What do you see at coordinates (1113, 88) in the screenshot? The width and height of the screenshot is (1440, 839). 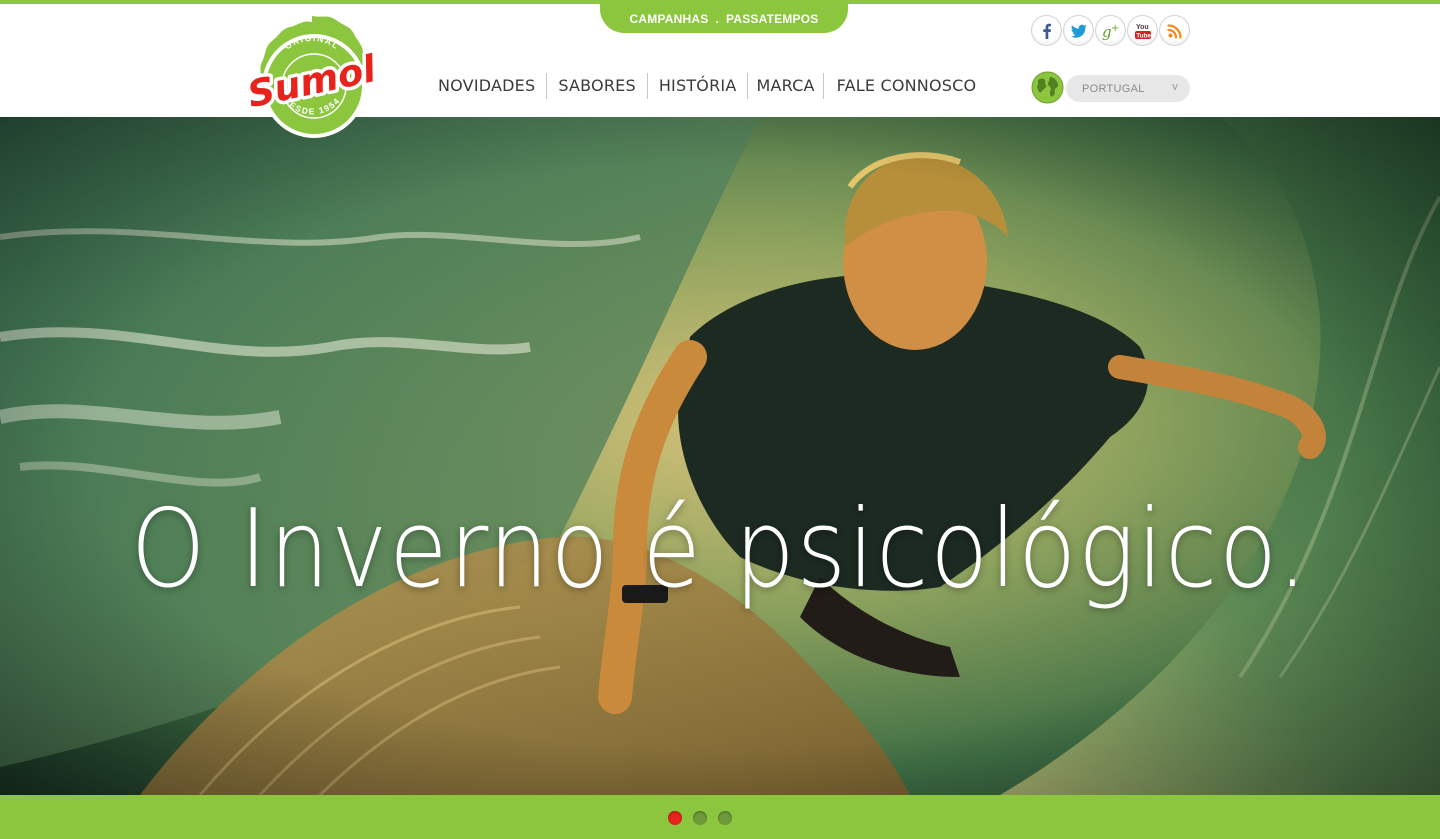 I see `country-value: PORTUGAL` at bounding box center [1113, 88].